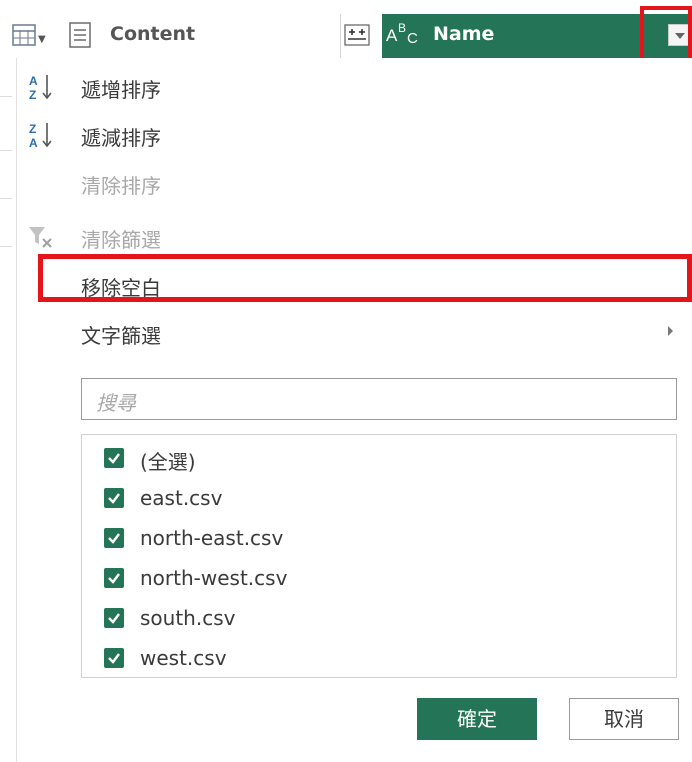  What do you see at coordinates (666, 35) in the screenshot?
I see `highlight-box-dropdown` at bounding box center [666, 35].